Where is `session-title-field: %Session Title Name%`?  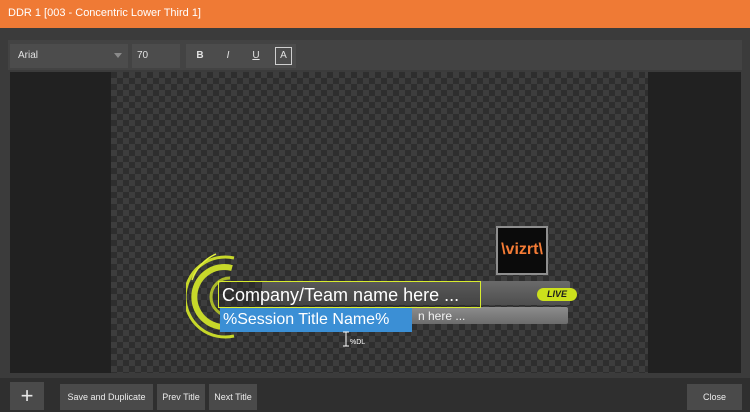
session-title-field: %Session Title Name% is located at coordinates (316, 320).